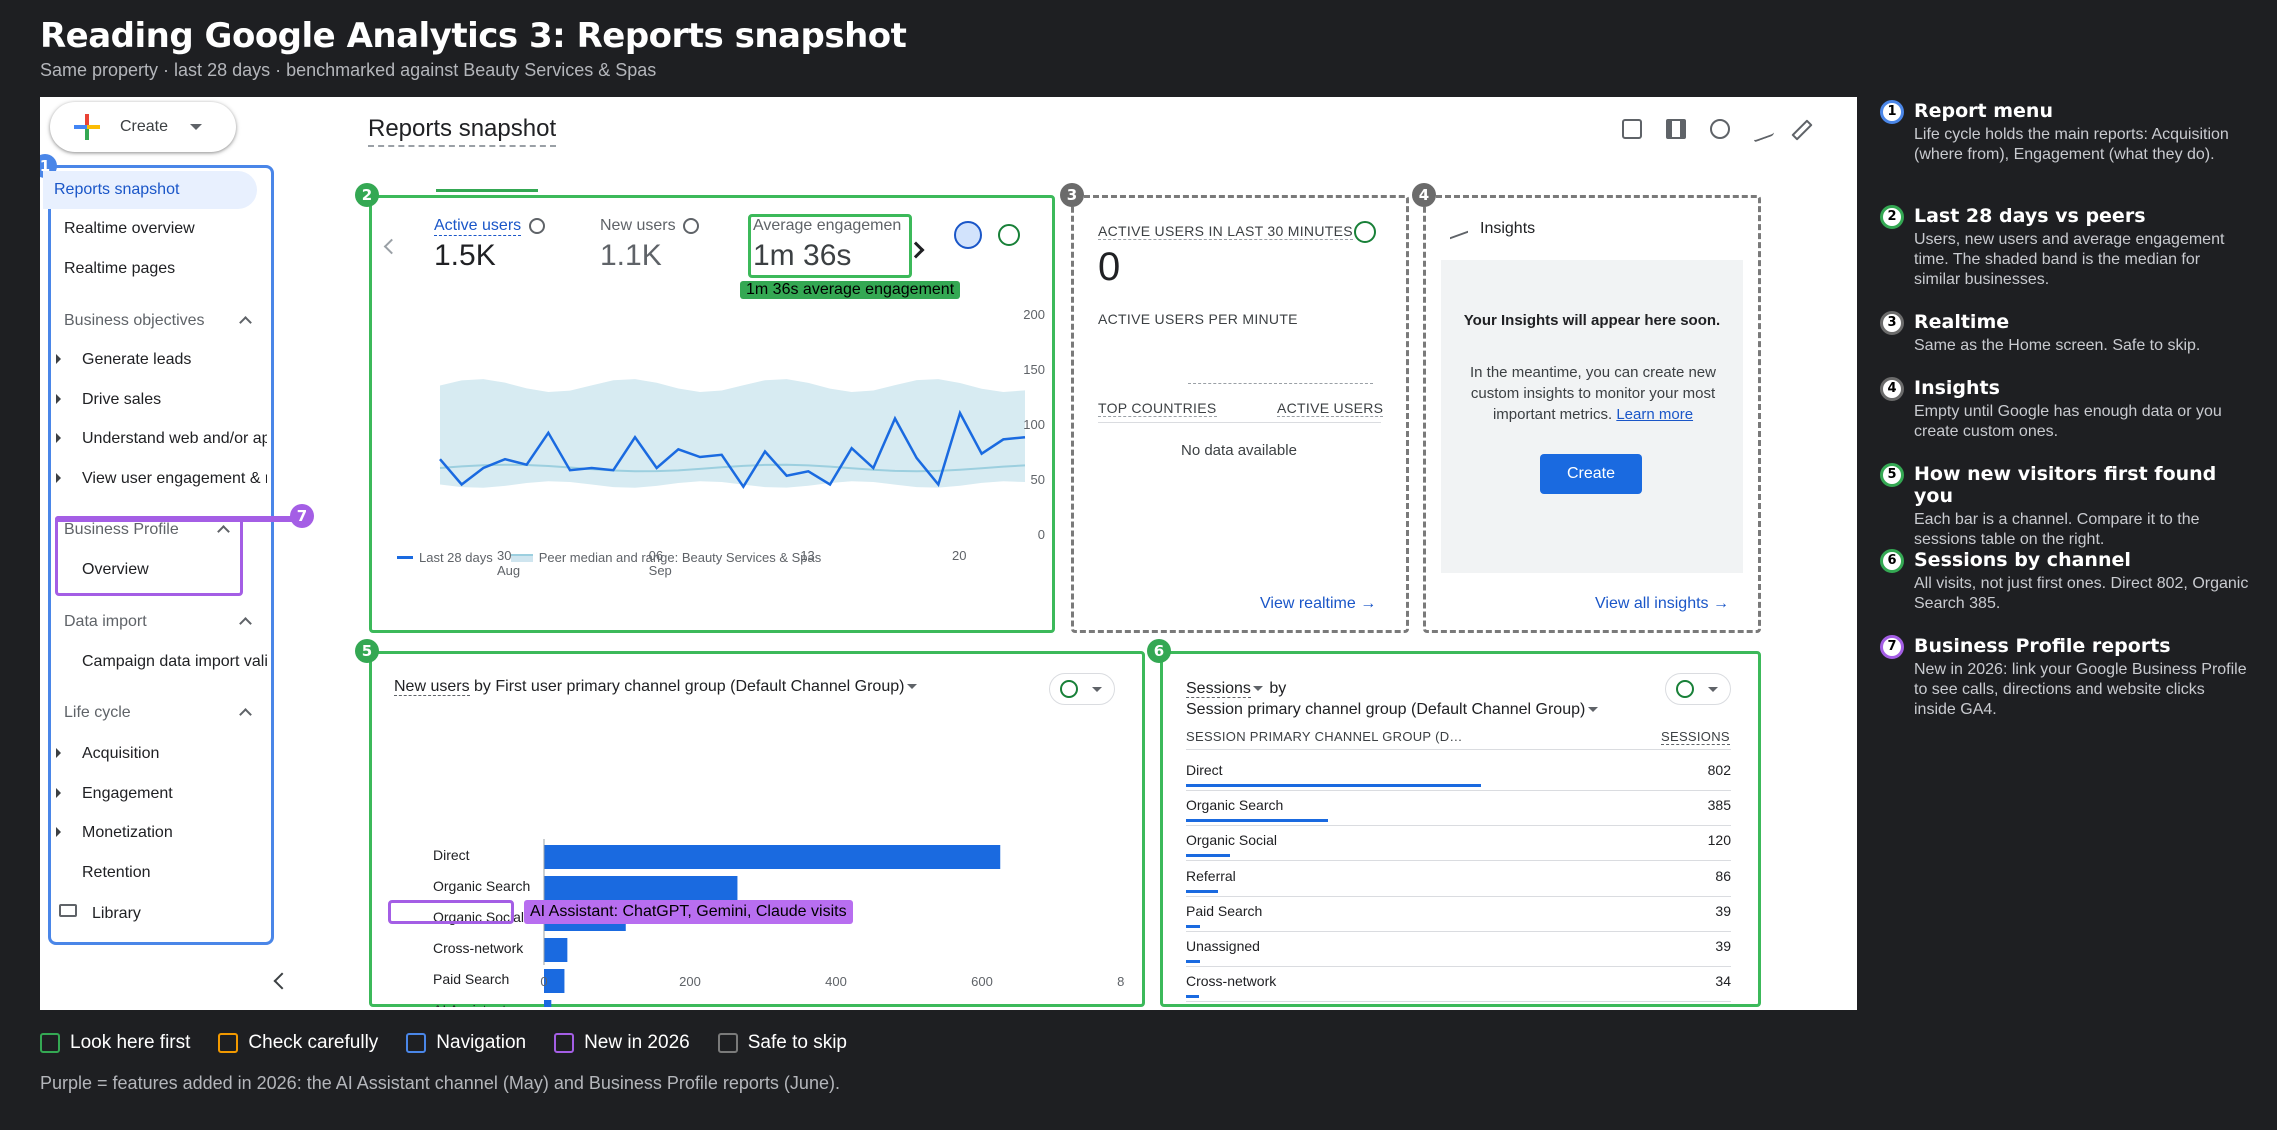 The height and width of the screenshot is (1130, 2277). Describe the element at coordinates (1458, 885) in the screenshot. I see `table-row: Referral 86` at that location.